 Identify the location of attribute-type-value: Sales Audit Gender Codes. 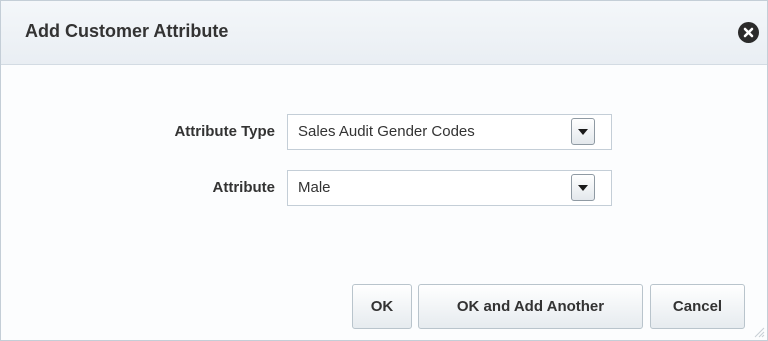
(386, 131).